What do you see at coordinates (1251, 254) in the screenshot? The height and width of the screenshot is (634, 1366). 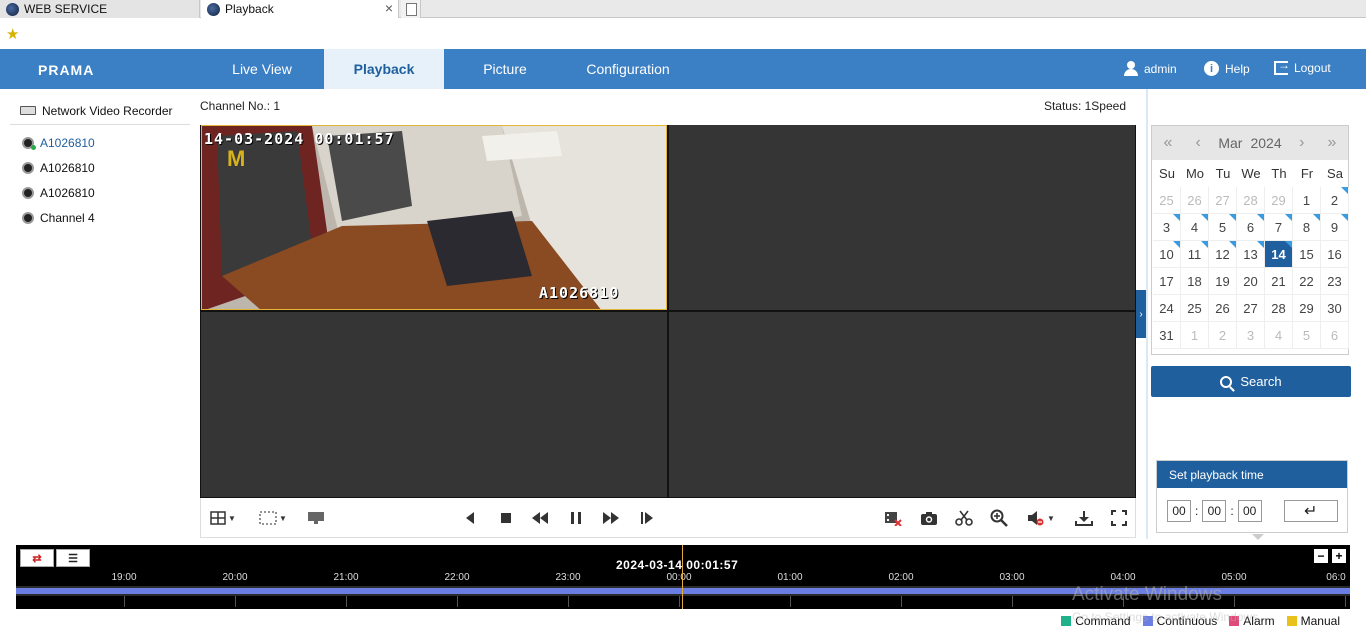 I see `calendar-day-with-recording: 13` at bounding box center [1251, 254].